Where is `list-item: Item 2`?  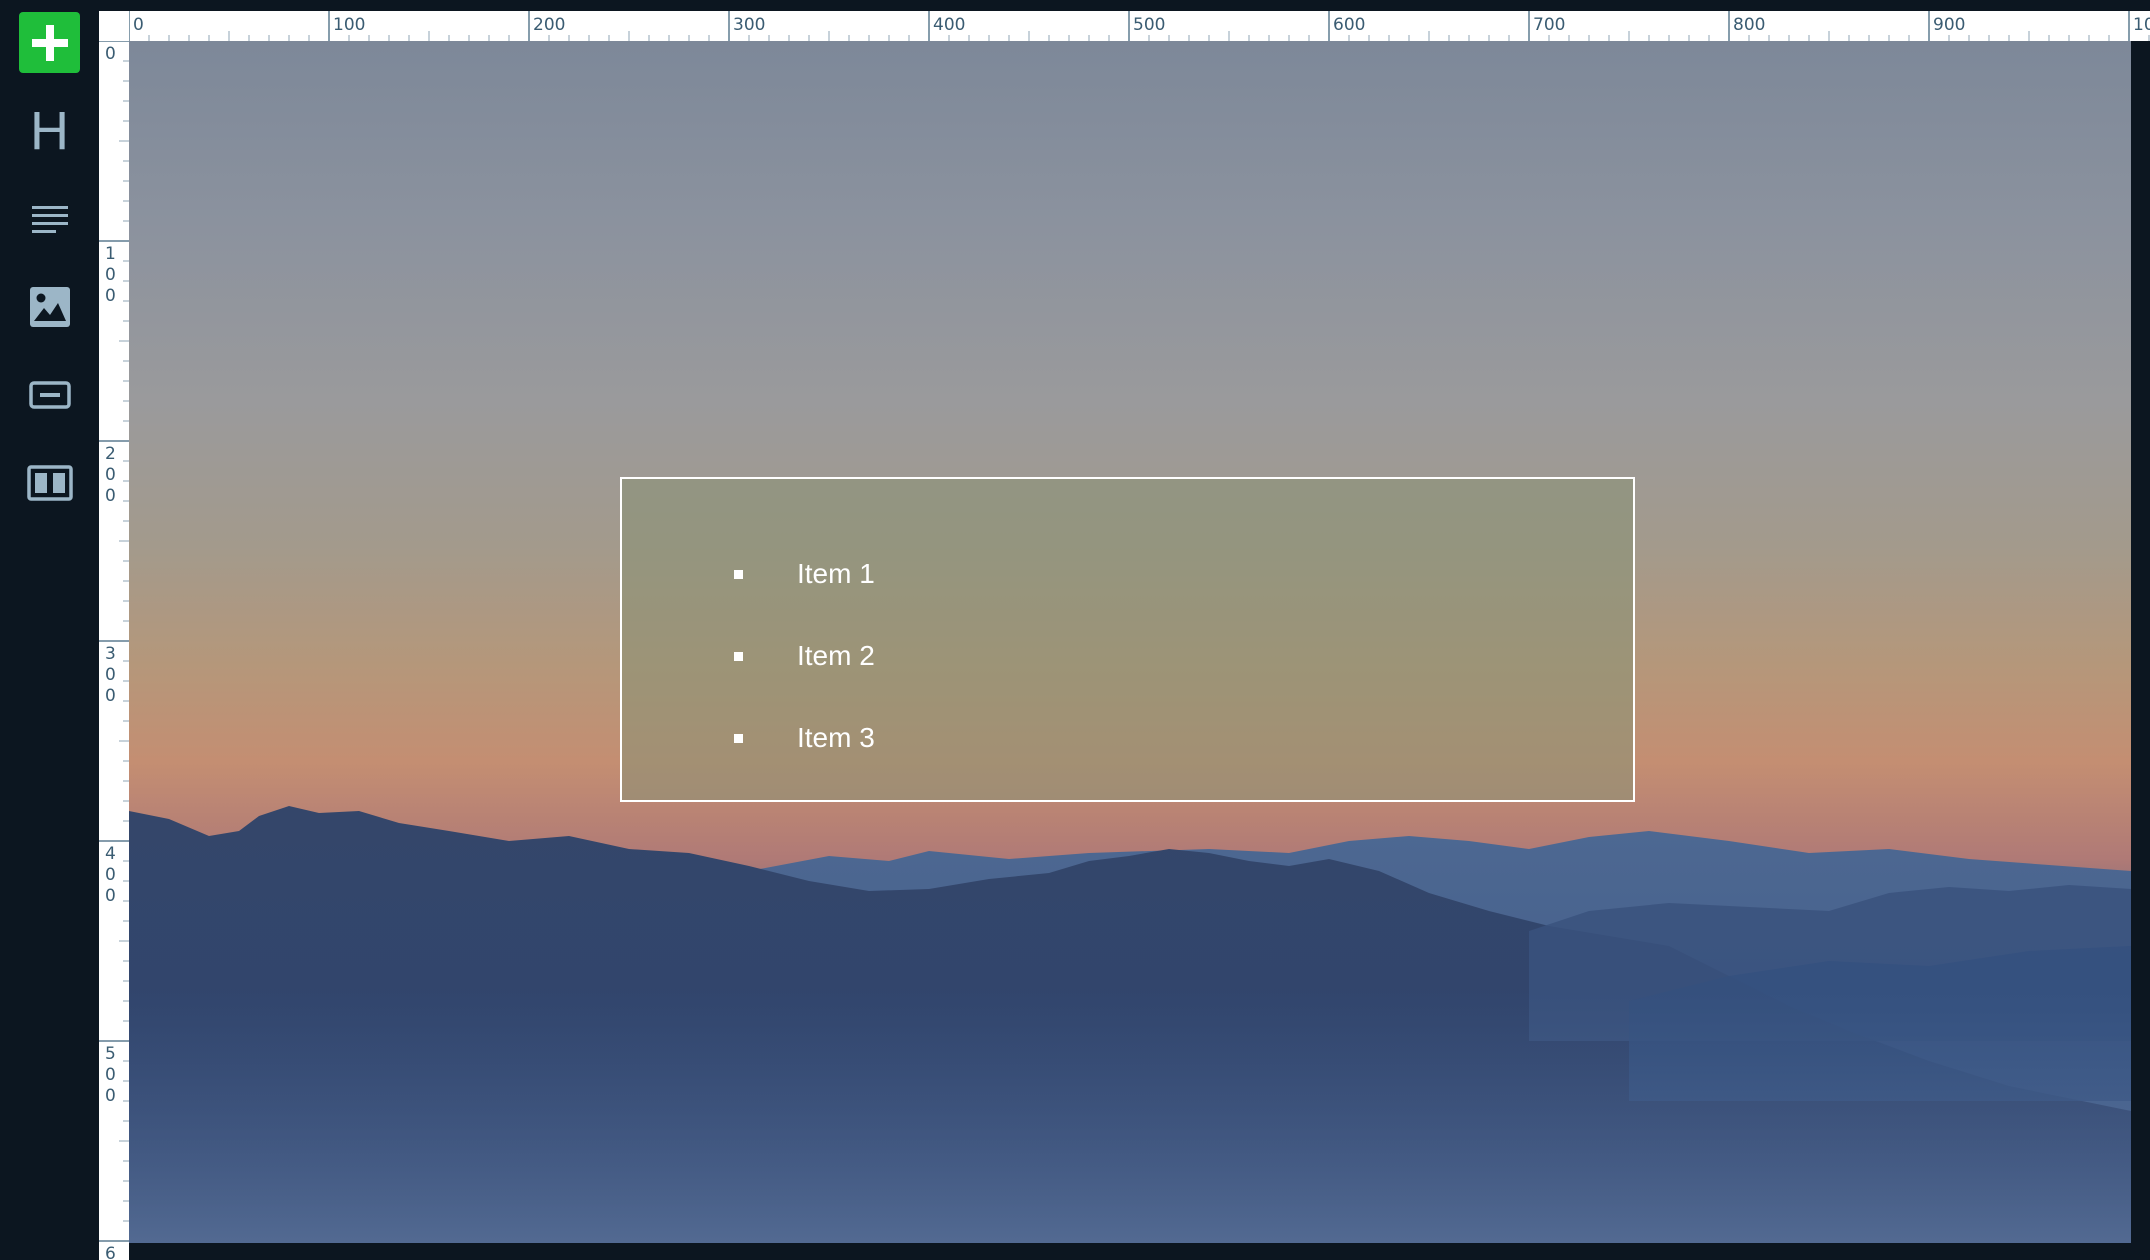 list-item: Item 2 is located at coordinates (804, 656).